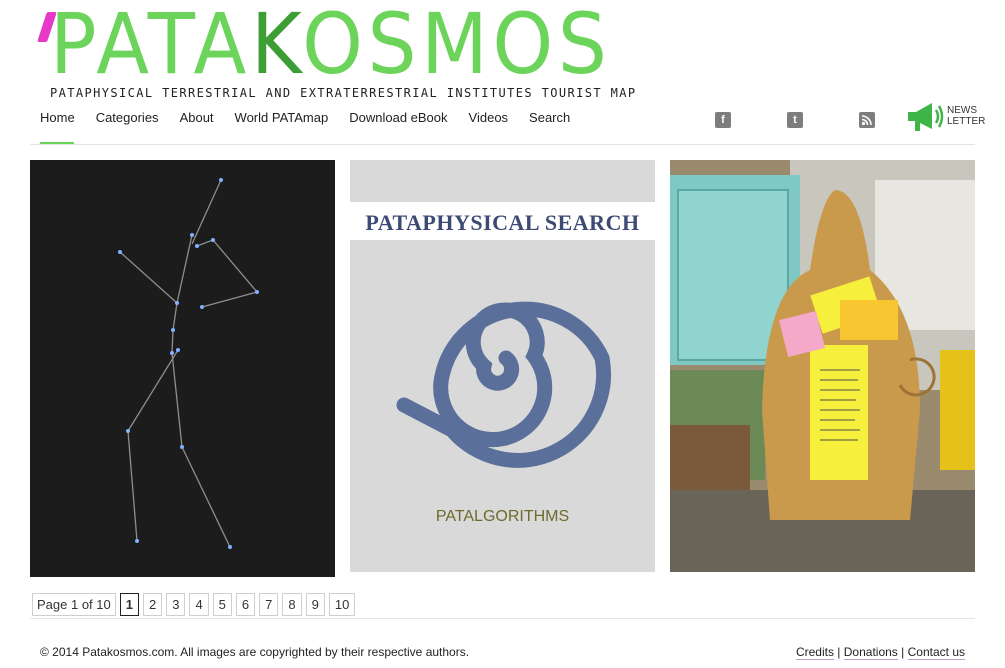  What do you see at coordinates (870, 652) in the screenshot?
I see `donations-link: Donations` at bounding box center [870, 652].